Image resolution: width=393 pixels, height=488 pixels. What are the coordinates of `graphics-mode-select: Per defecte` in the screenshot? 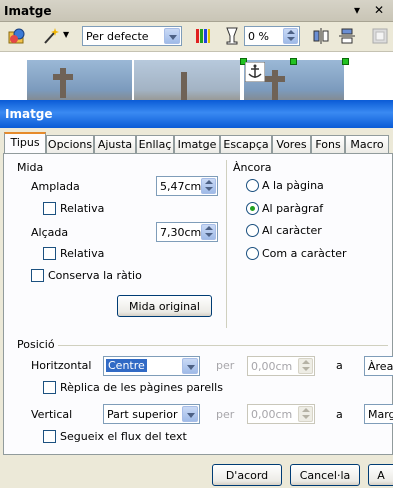 It's located at (132, 36).